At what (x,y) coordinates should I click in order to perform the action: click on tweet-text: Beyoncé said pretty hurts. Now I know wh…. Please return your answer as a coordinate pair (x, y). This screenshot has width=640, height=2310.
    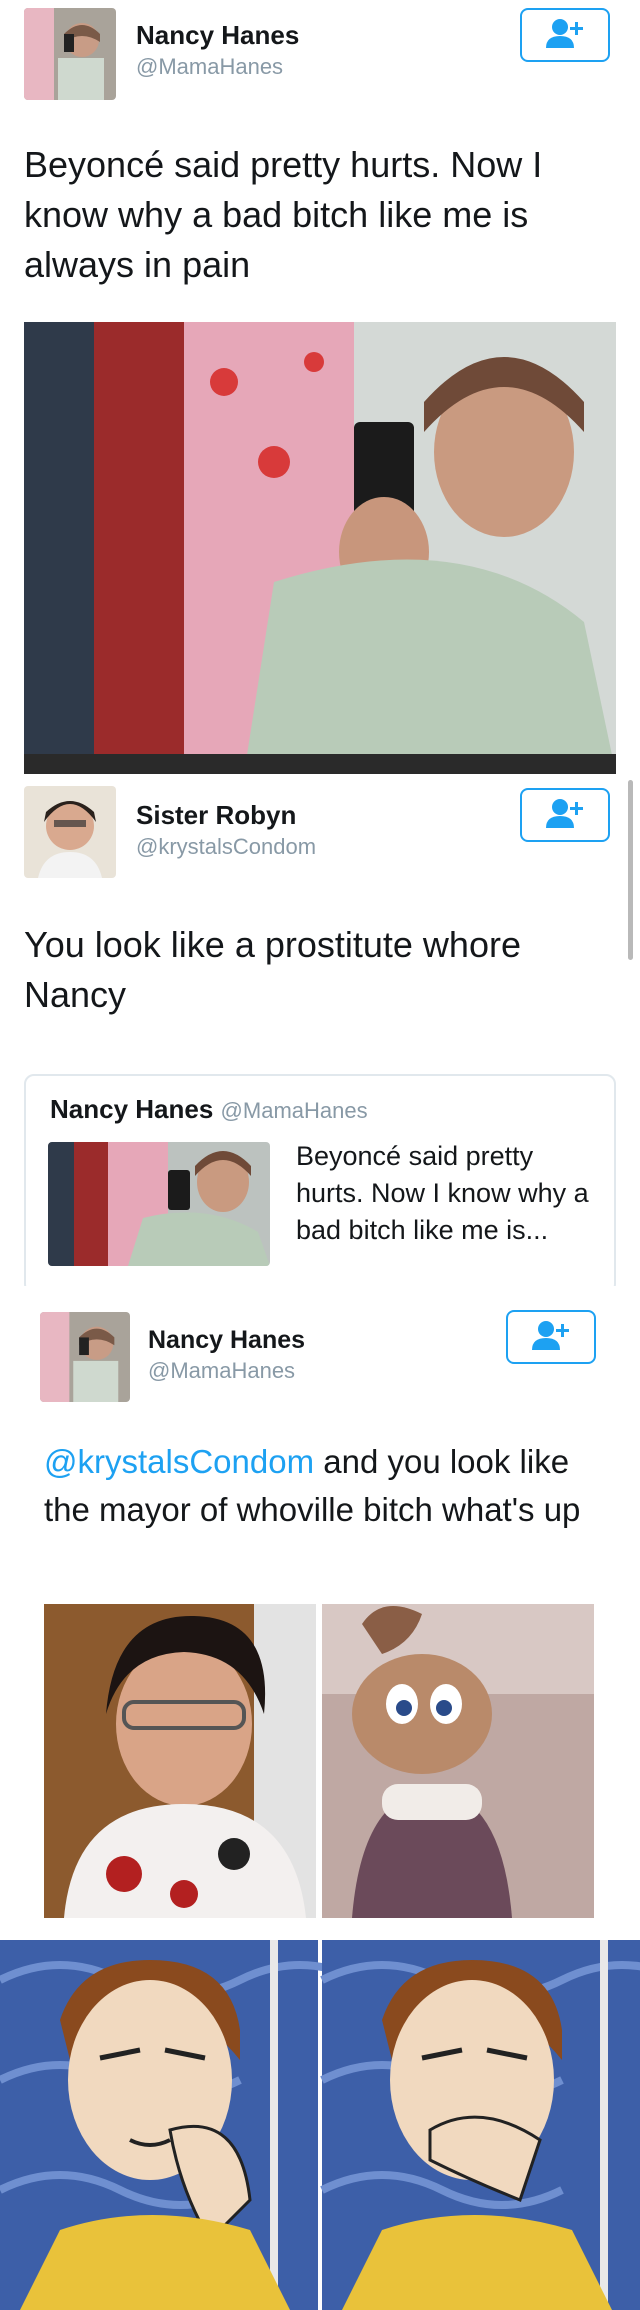
    Looking at the image, I should click on (283, 214).